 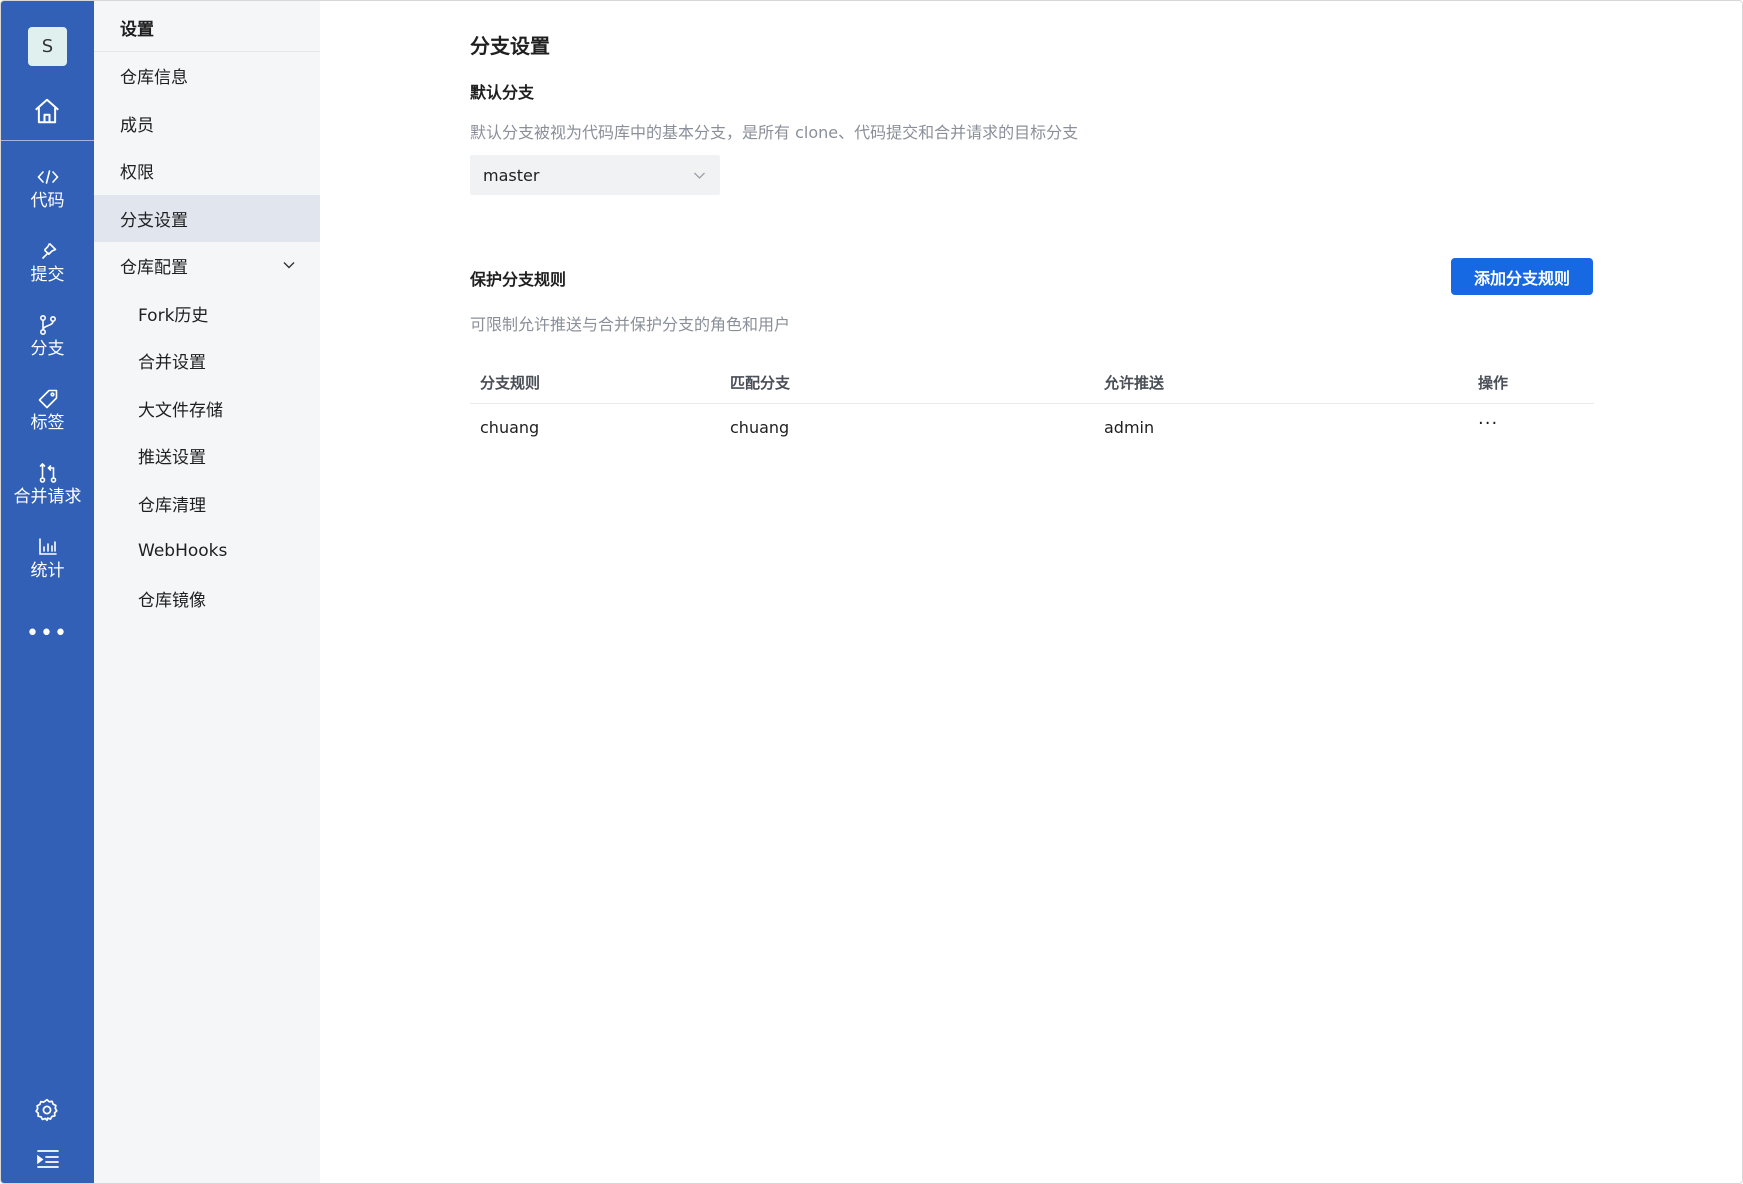 What do you see at coordinates (510, 46) in the screenshot?
I see `page-title: 分支设置` at bounding box center [510, 46].